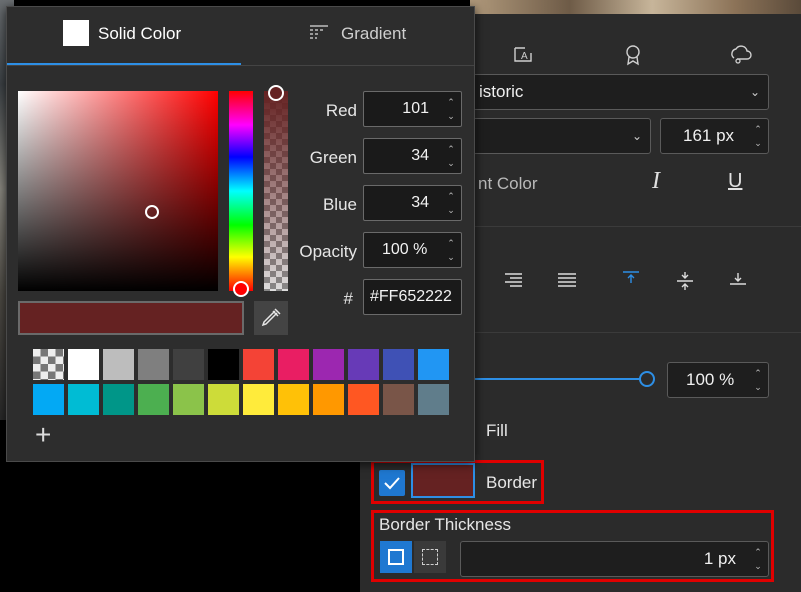 The image size is (801, 592). Describe the element at coordinates (131, 318) in the screenshot. I see `current-color-preview` at that location.